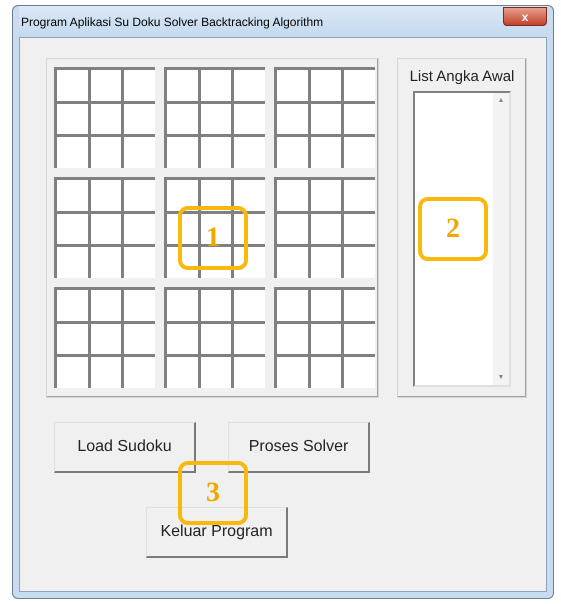 Image resolution: width=561 pixels, height=604 pixels. I want to click on callout-marker: 3, so click(213, 493).